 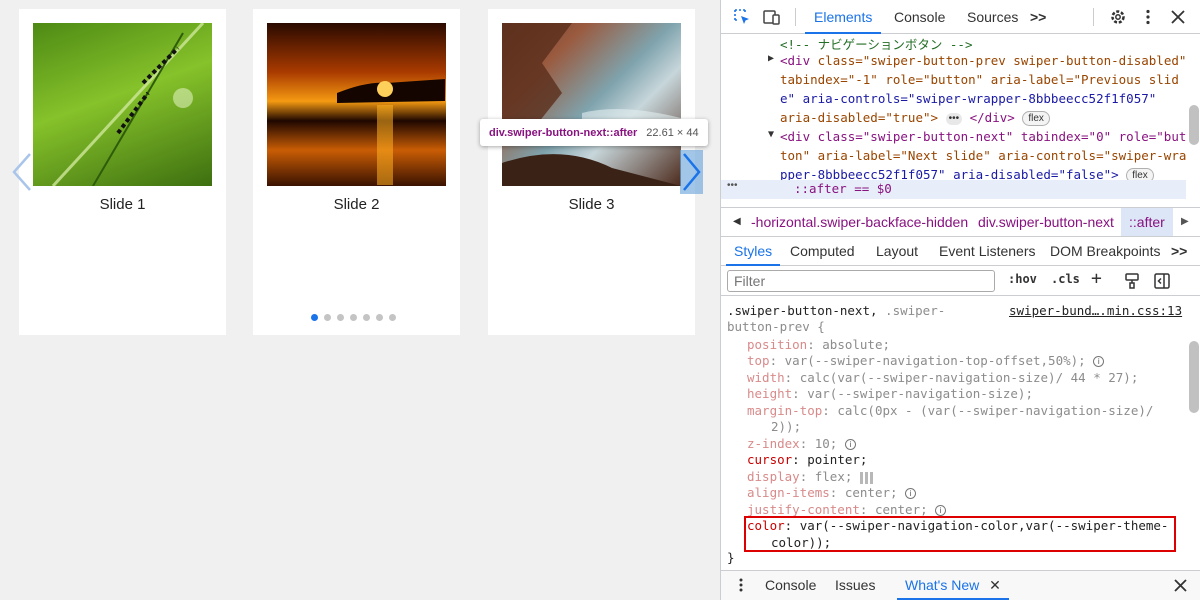 What do you see at coordinates (771, 58) in the screenshot?
I see `expand-triangle-icon: ▶` at bounding box center [771, 58].